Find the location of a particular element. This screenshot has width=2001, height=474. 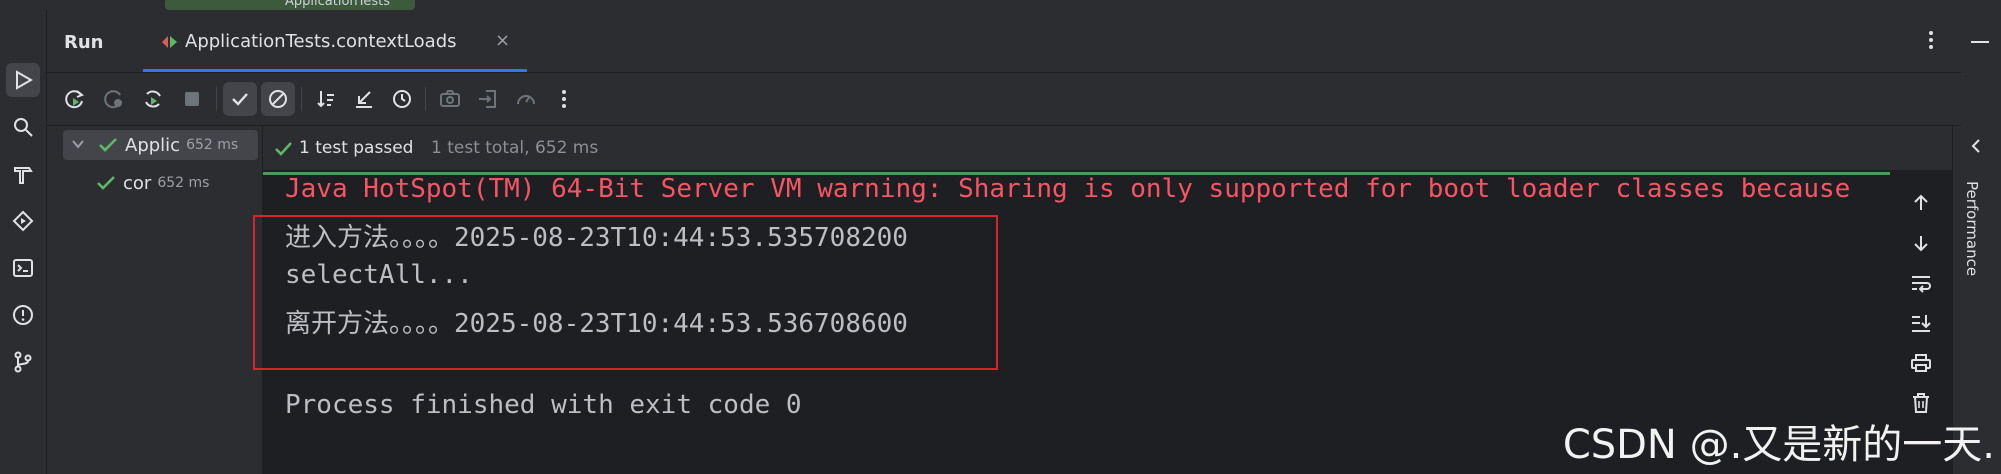

git-branch-icon is located at coordinates (23, 362).